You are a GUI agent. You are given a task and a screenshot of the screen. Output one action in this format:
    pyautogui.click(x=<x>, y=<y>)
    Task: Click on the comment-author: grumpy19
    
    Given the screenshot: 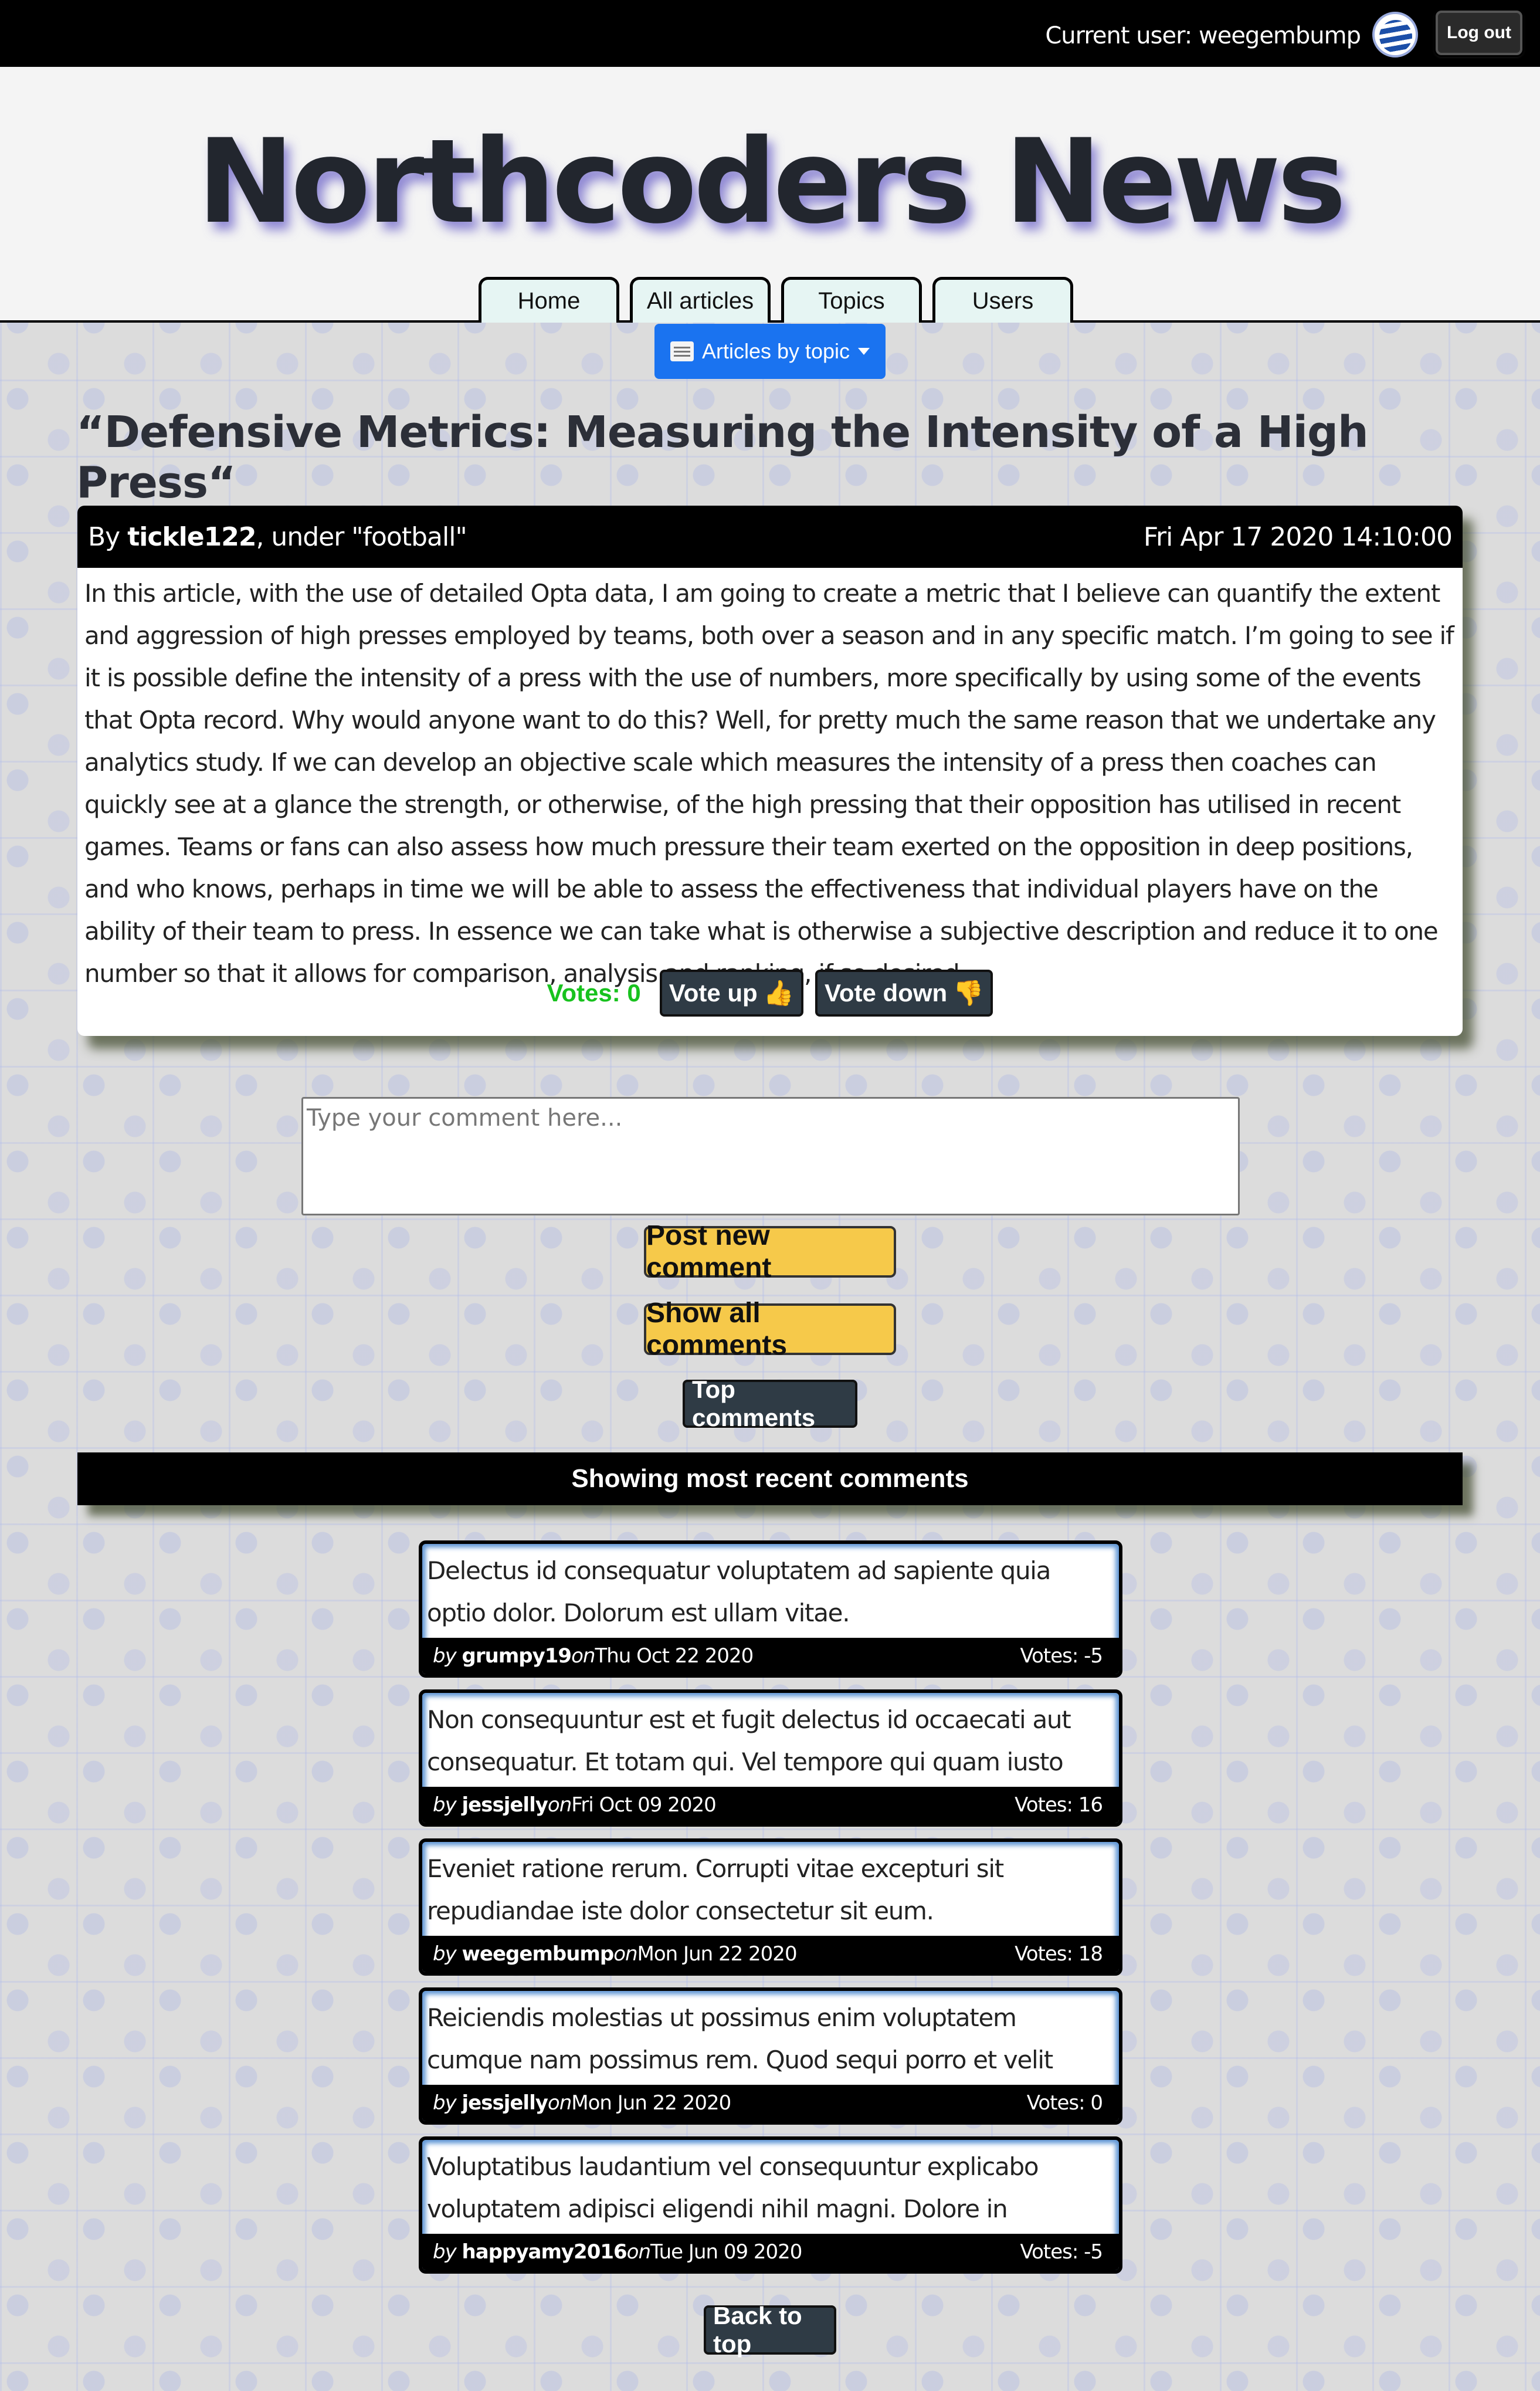 What is the action you would take?
    pyautogui.click(x=517, y=1656)
    